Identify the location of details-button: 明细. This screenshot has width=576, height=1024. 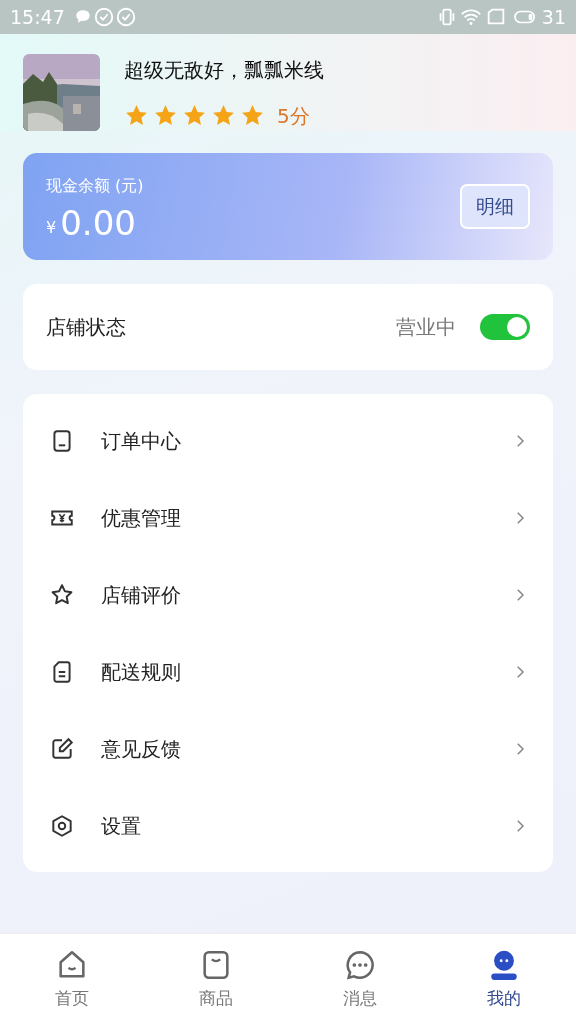
(495, 206).